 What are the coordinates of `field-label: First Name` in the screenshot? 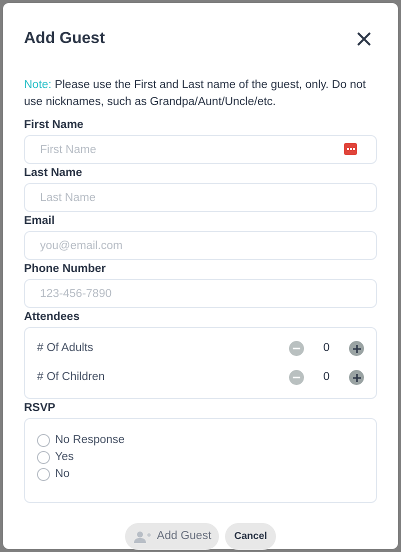 It's located at (54, 125).